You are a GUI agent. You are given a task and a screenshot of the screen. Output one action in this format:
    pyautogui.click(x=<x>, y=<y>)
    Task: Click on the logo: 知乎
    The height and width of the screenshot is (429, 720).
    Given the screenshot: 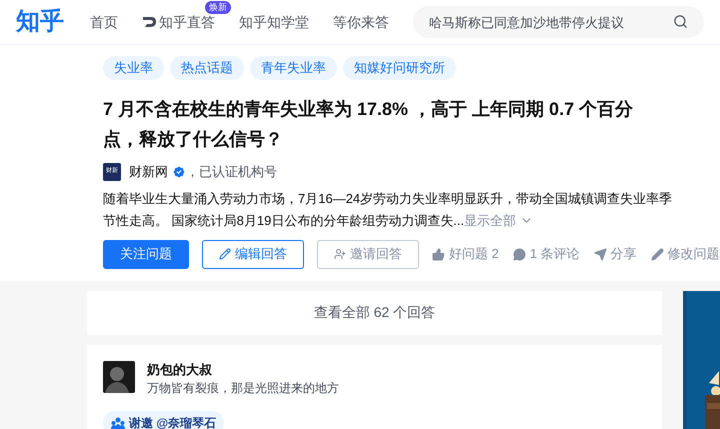 What is the action you would take?
    pyautogui.click(x=40, y=22)
    